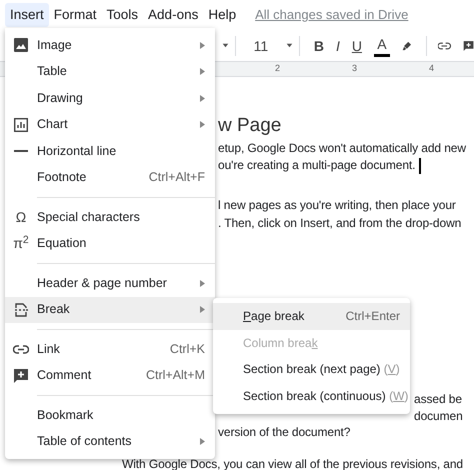 Image resolution: width=474 pixels, height=470 pixels. Describe the element at coordinates (337, 205) in the screenshot. I see `document-text-line: l new pages as you're writing, then place your` at that location.